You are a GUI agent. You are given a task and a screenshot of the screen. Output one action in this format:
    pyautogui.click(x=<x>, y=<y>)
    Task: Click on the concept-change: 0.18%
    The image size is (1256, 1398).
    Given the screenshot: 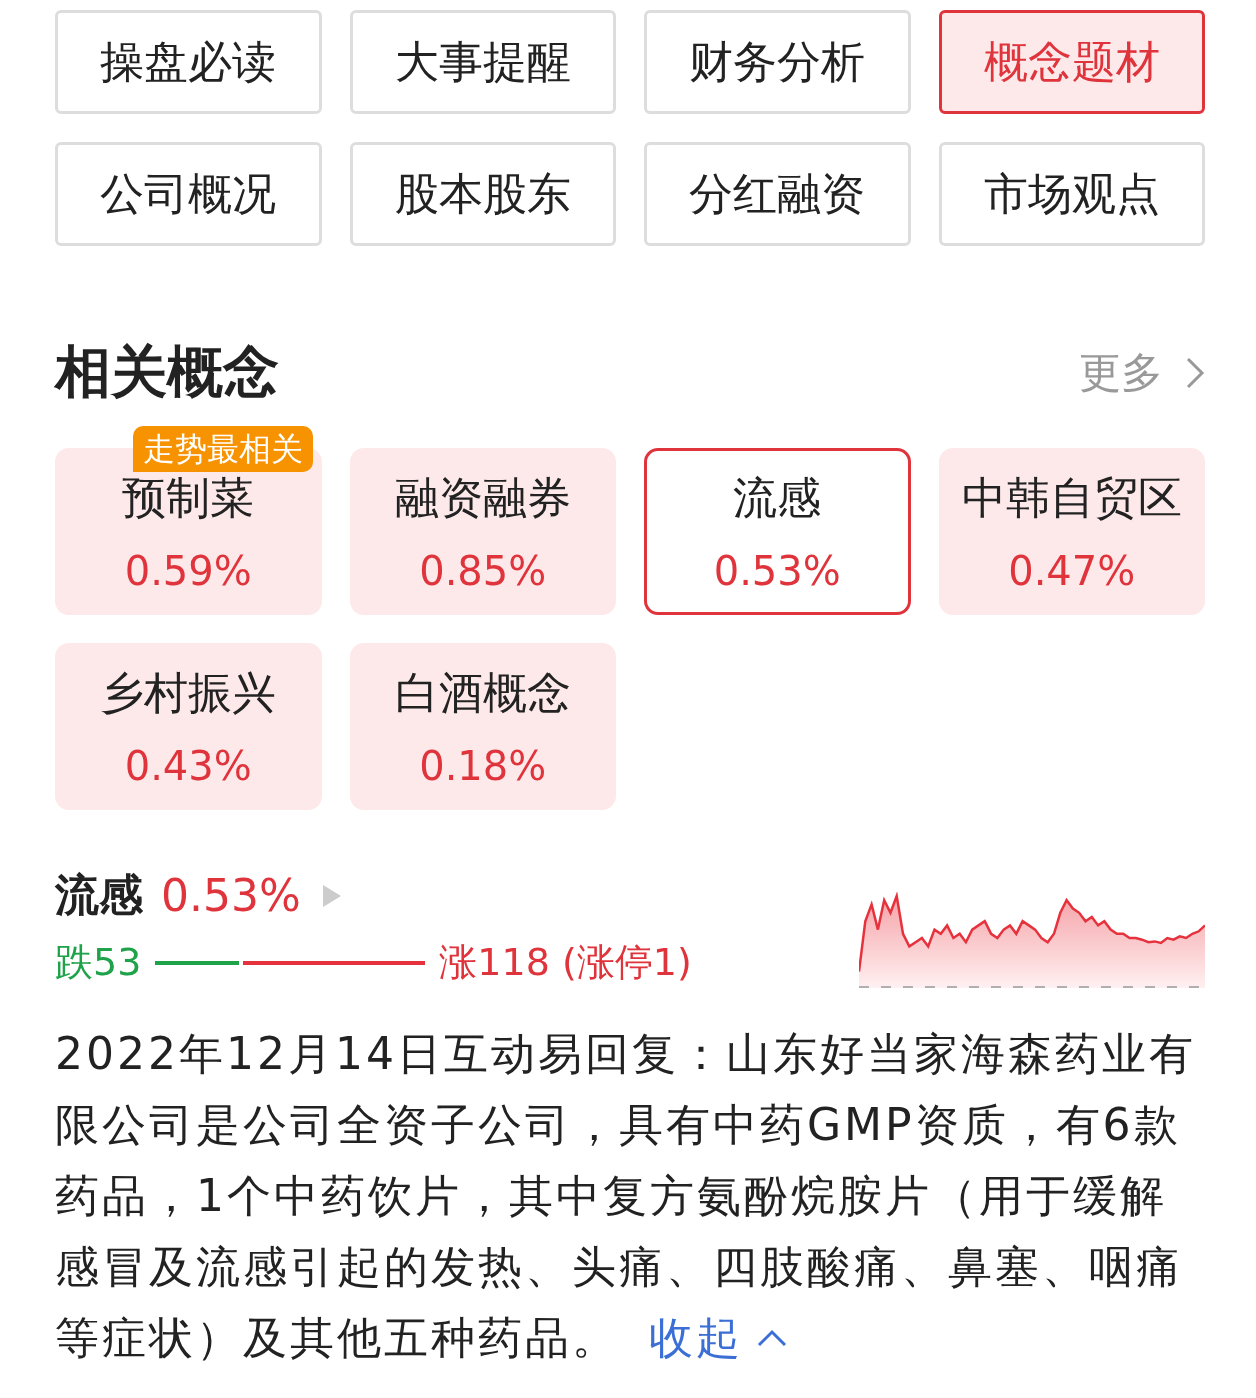 What is the action you would take?
    pyautogui.click(x=483, y=766)
    